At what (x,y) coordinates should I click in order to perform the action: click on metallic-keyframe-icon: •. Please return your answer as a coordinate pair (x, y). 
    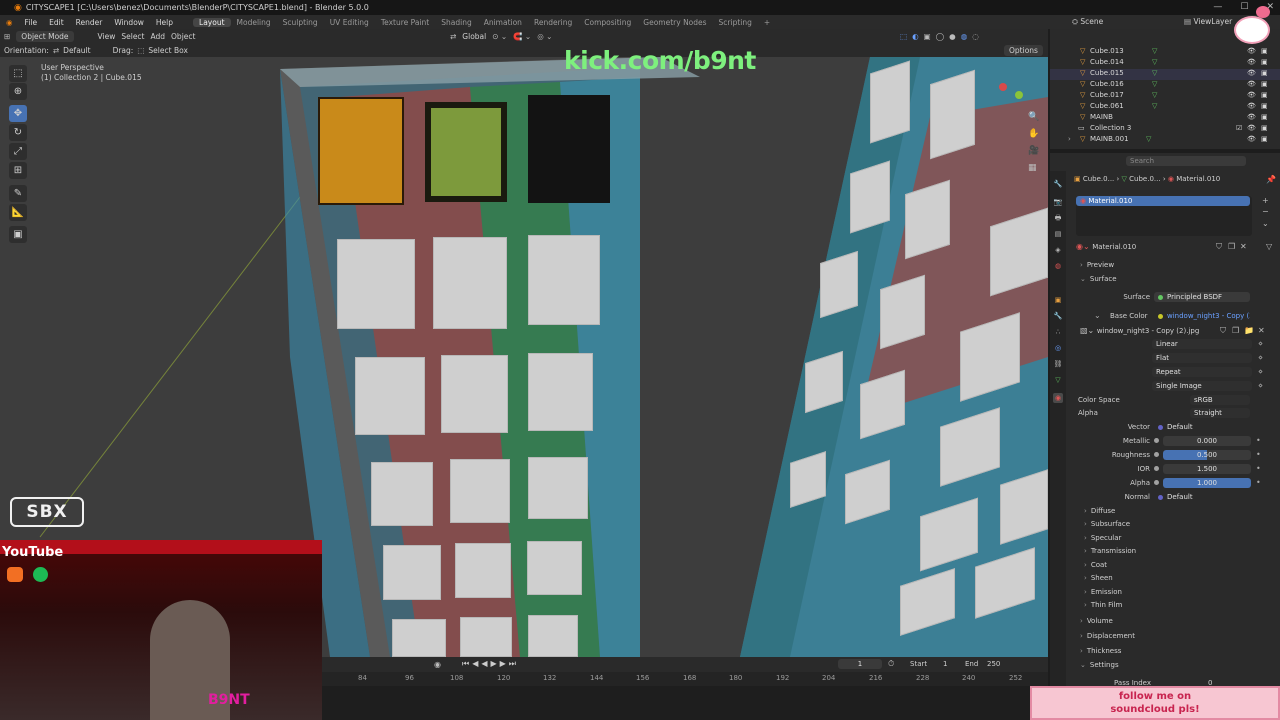
    Looking at the image, I should click on (1258, 440).